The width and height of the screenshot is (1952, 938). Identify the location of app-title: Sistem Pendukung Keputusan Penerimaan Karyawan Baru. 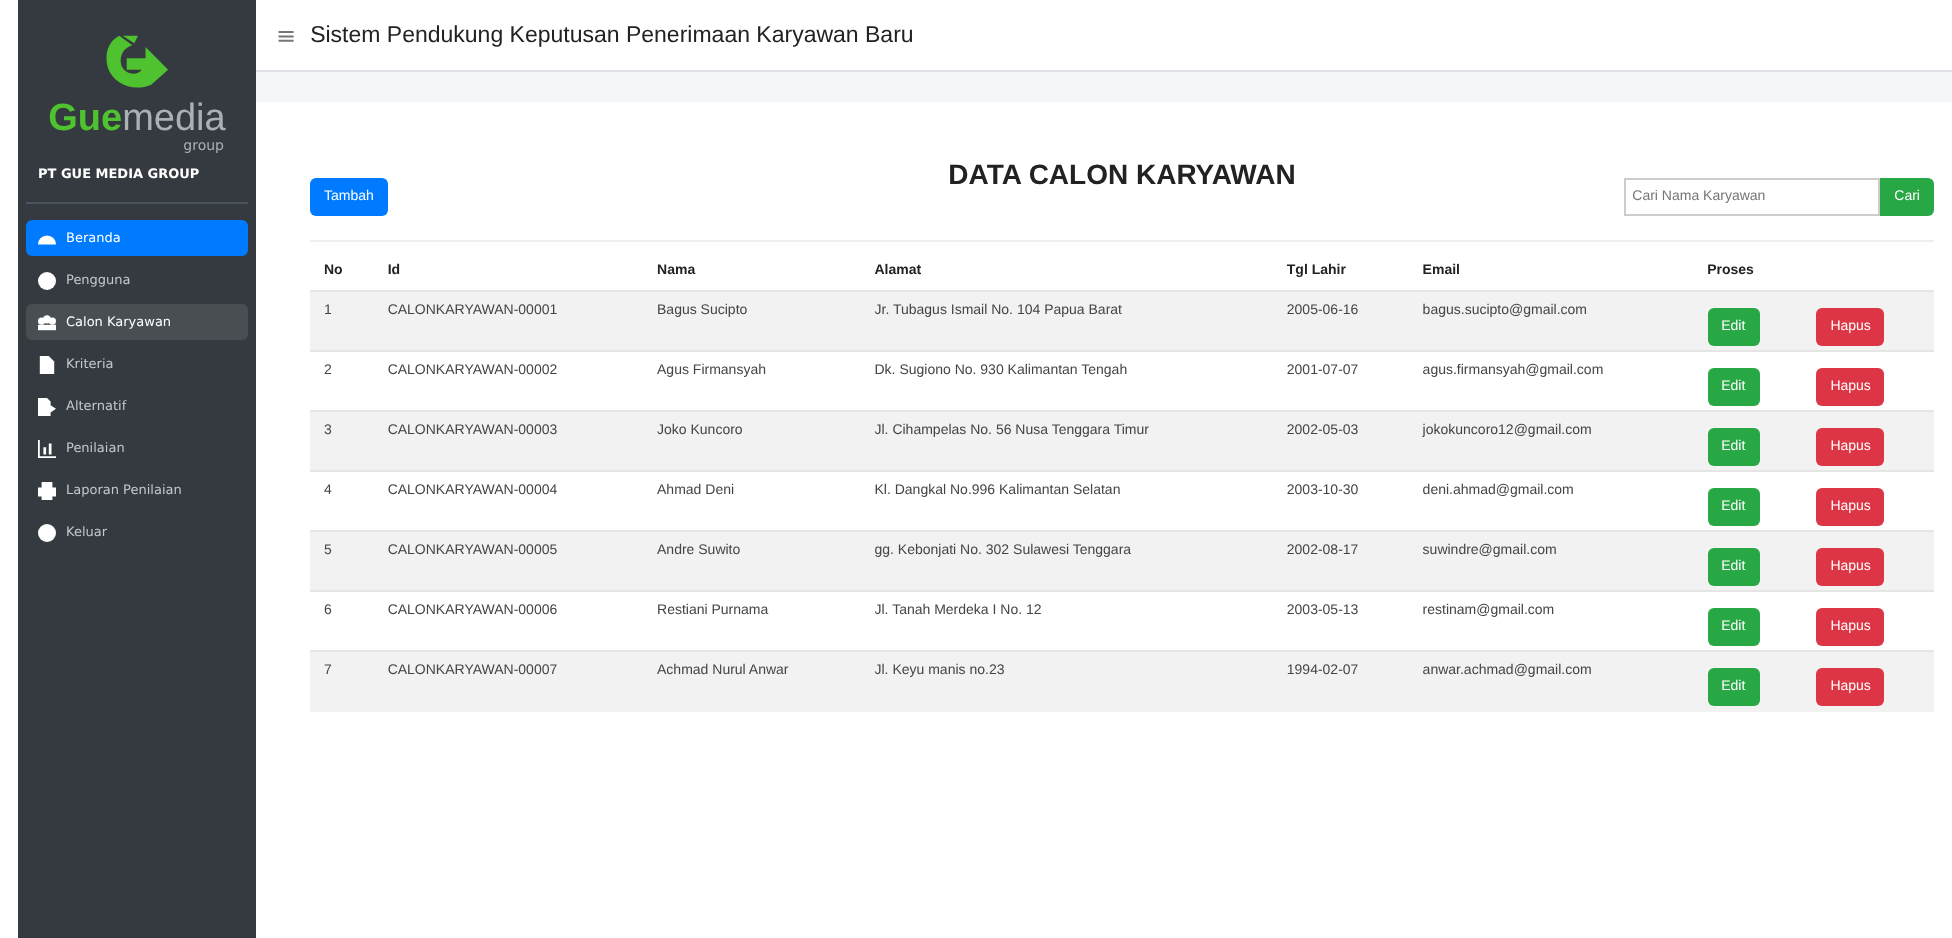
(612, 35).